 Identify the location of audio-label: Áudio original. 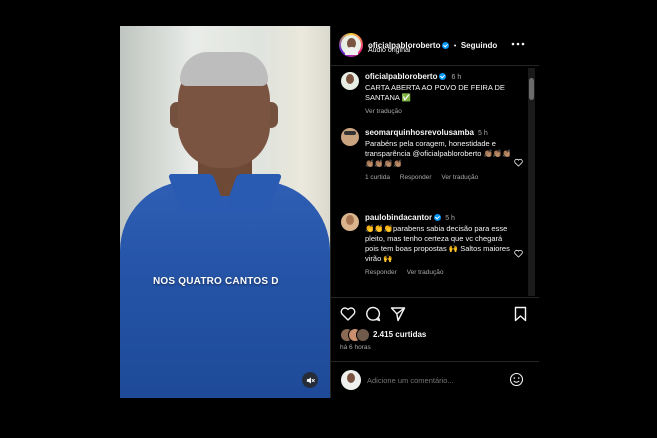
(389, 50).